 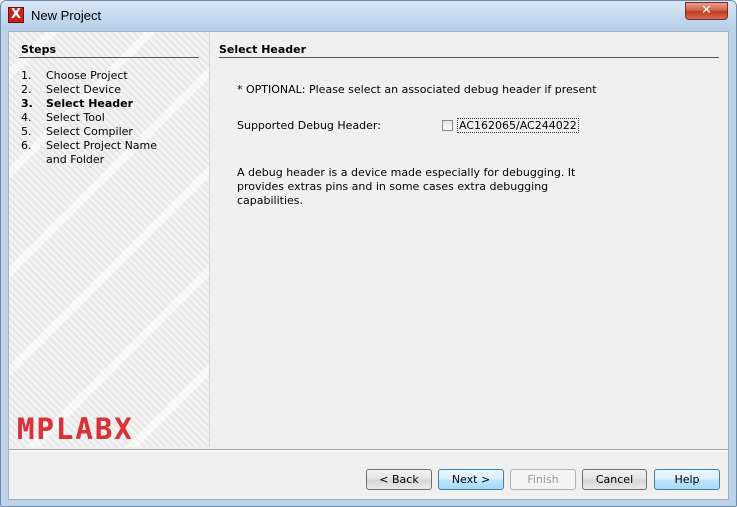 I want to click on step-label: Select Tool, so click(x=75, y=117).